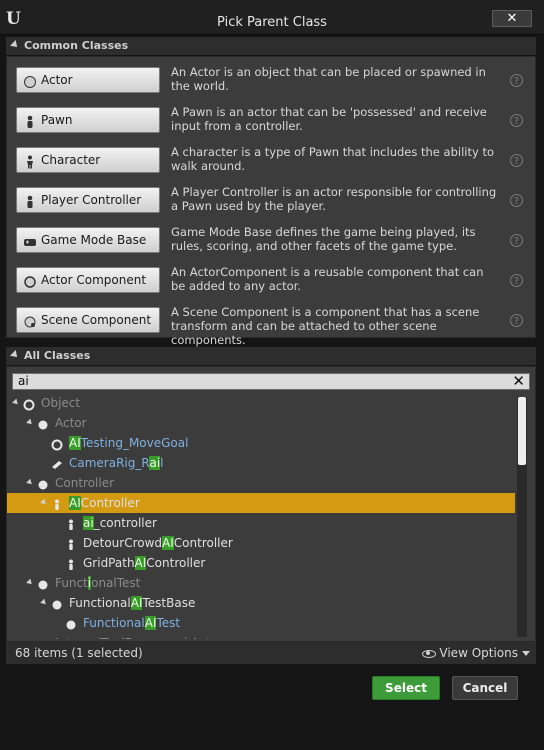 Image resolution: width=544 pixels, height=750 pixels. What do you see at coordinates (79, 653) in the screenshot?
I see `items-count: 68 items (1 selected)` at bounding box center [79, 653].